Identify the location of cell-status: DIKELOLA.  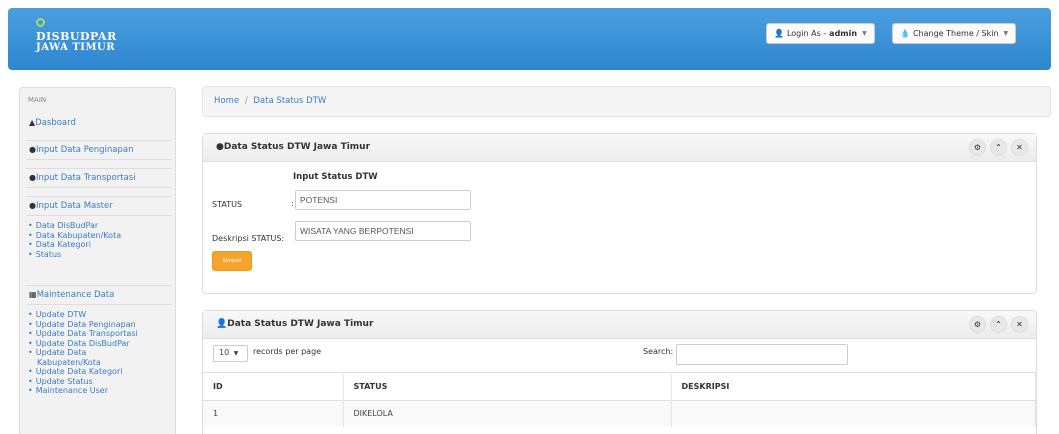
(507, 413).